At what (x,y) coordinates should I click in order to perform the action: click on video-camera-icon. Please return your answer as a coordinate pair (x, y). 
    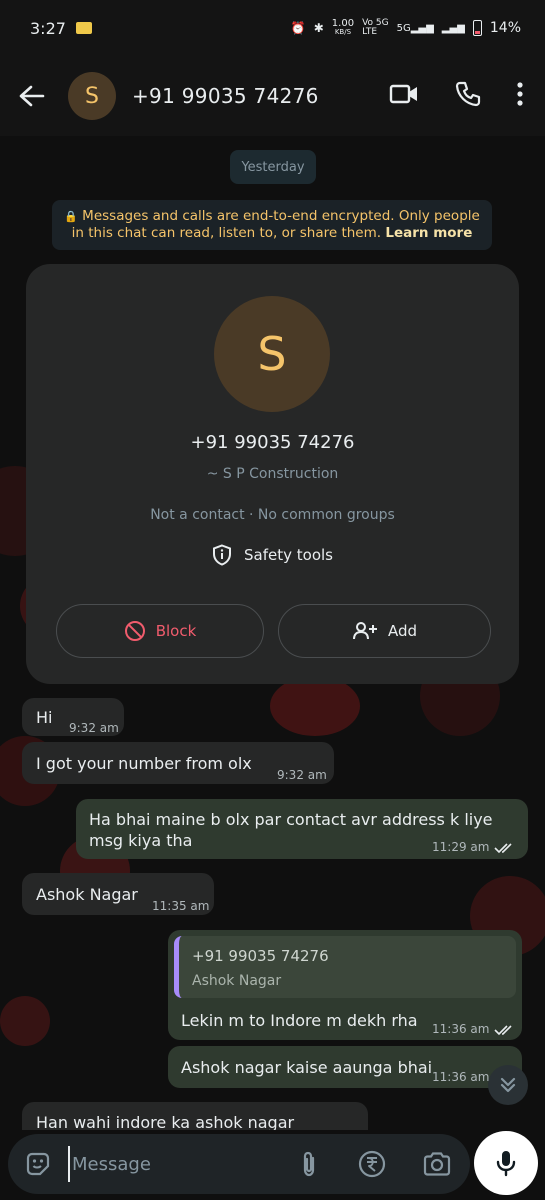
    Looking at the image, I should click on (403, 94).